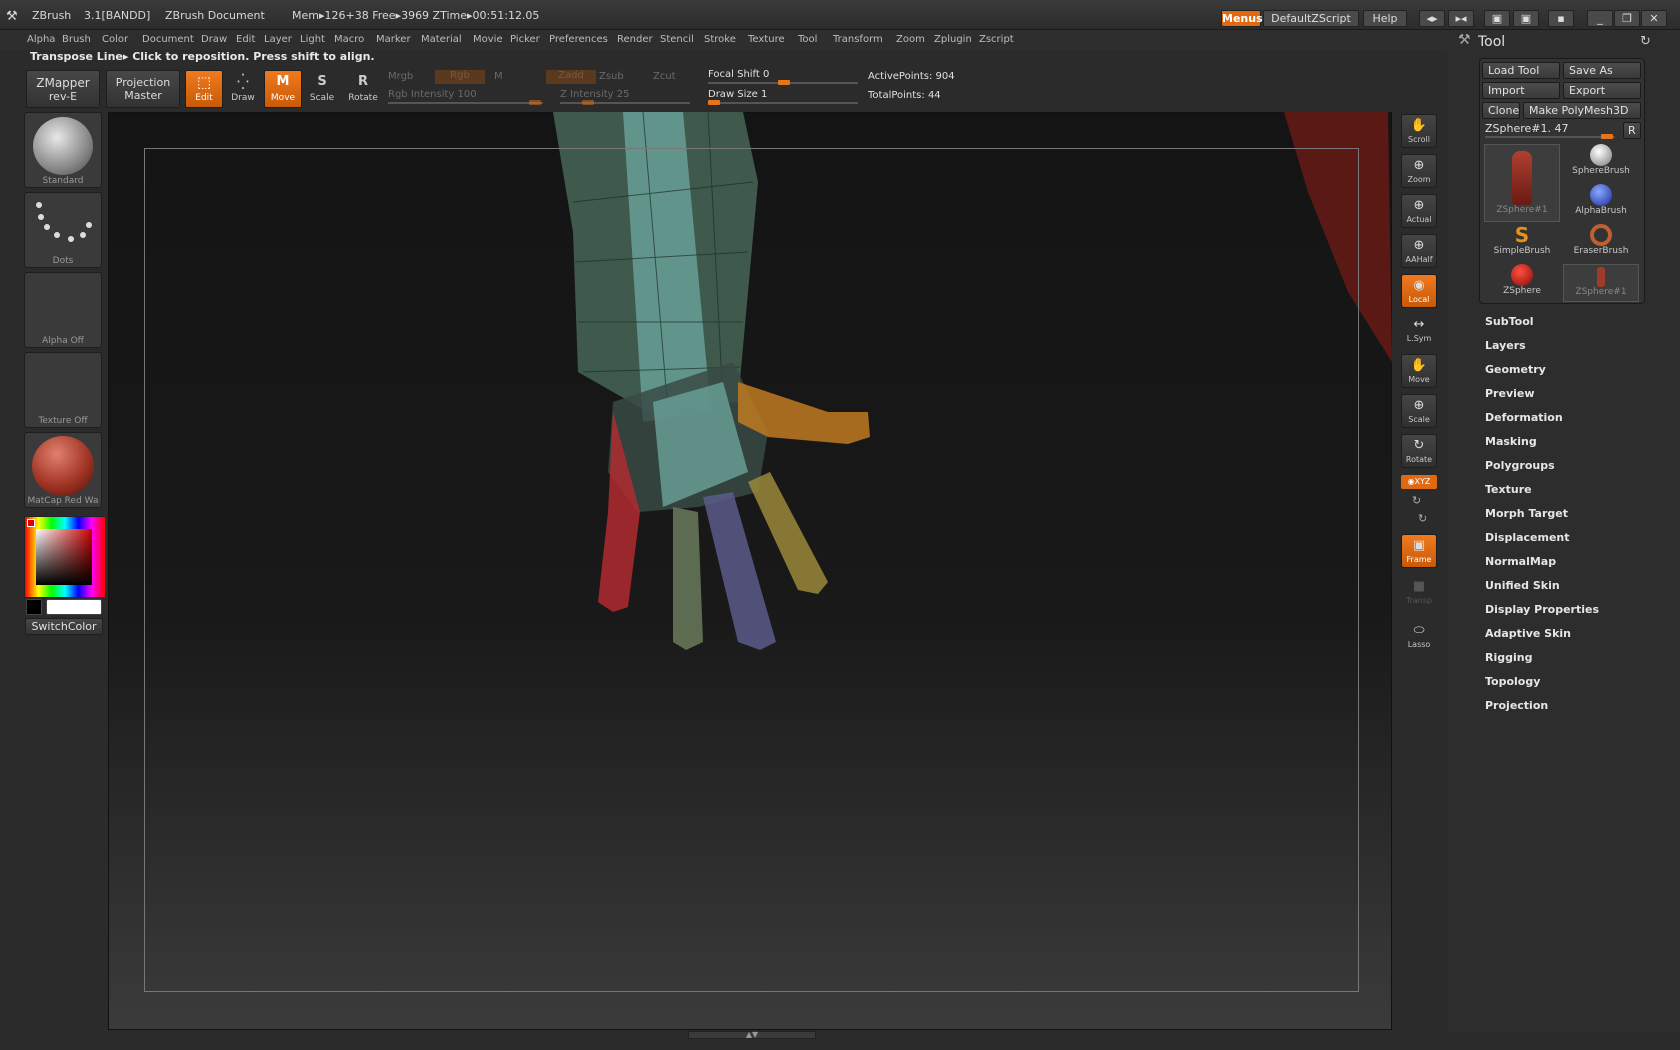  I want to click on minimize-icon: _, so click(1600, 18).